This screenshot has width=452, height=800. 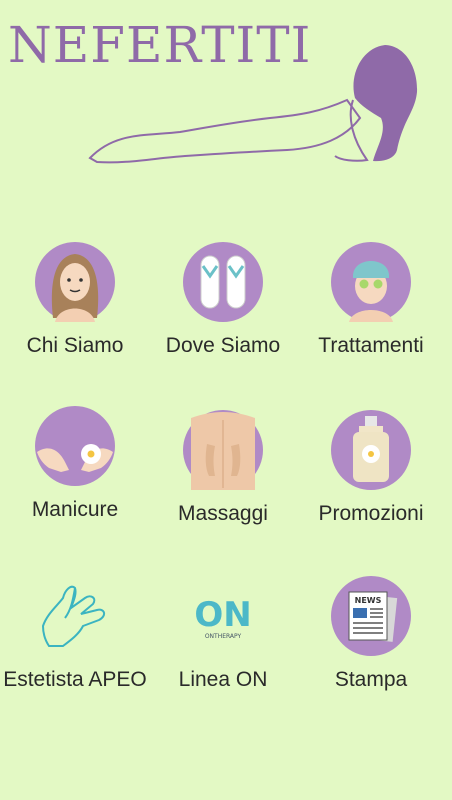 I want to click on newspaper-icon: NEWS, so click(x=371, y=616).